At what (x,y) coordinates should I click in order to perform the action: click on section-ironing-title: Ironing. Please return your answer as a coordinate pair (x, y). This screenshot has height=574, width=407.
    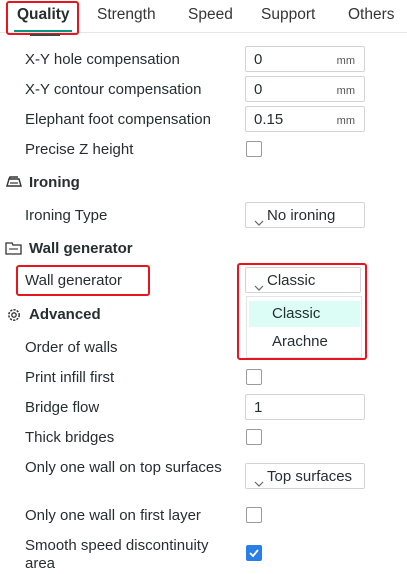
    Looking at the image, I should click on (54, 182).